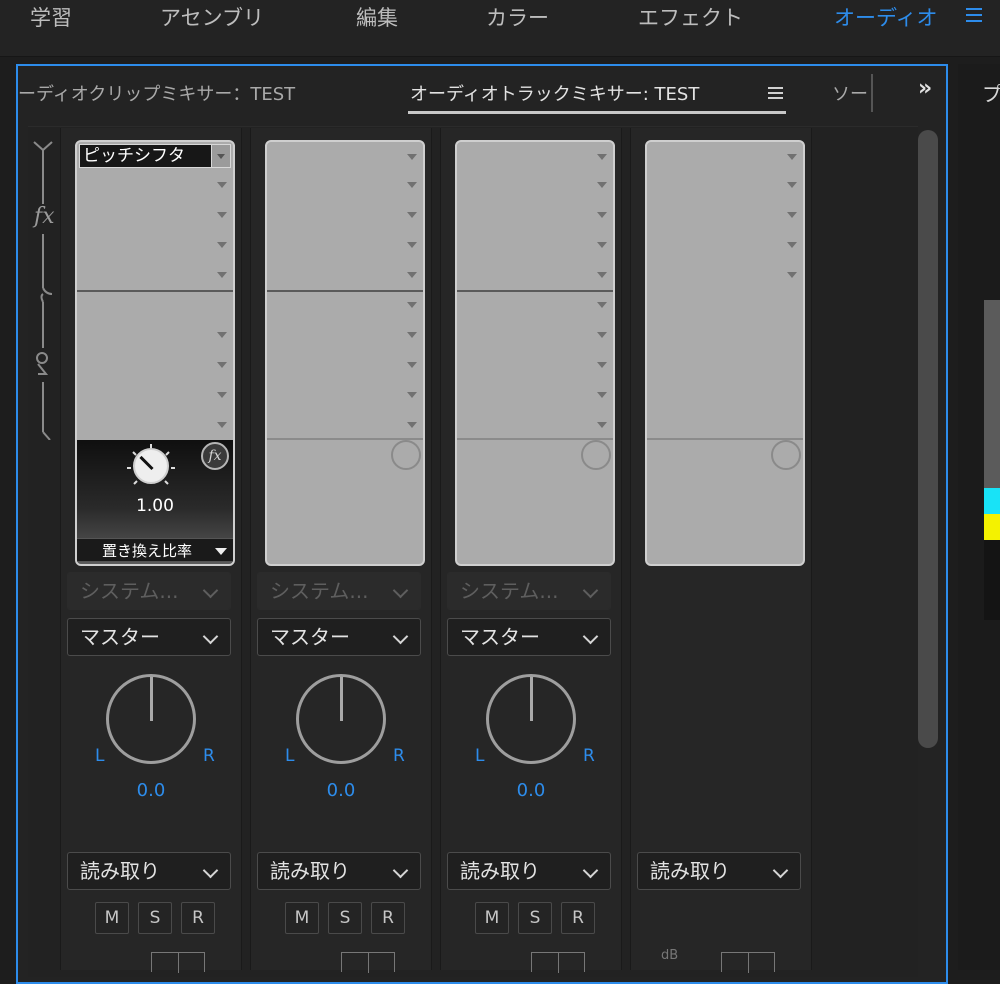  I want to click on tab-overflow-icon: », so click(925, 88).